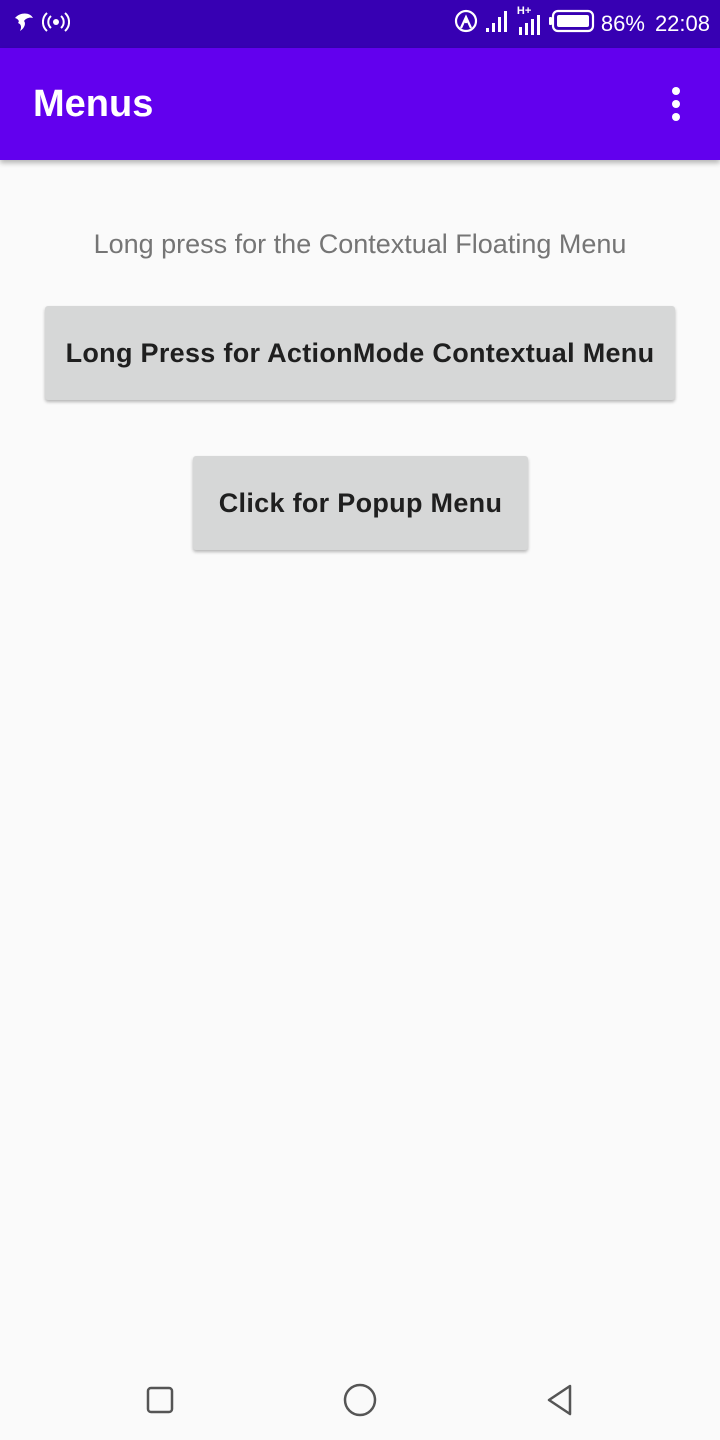 Image resolution: width=720 pixels, height=1440 pixels. Describe the element at coordinates (530, 21) in the screenshot. I see `hplus-signal-icon: H+` at that location.